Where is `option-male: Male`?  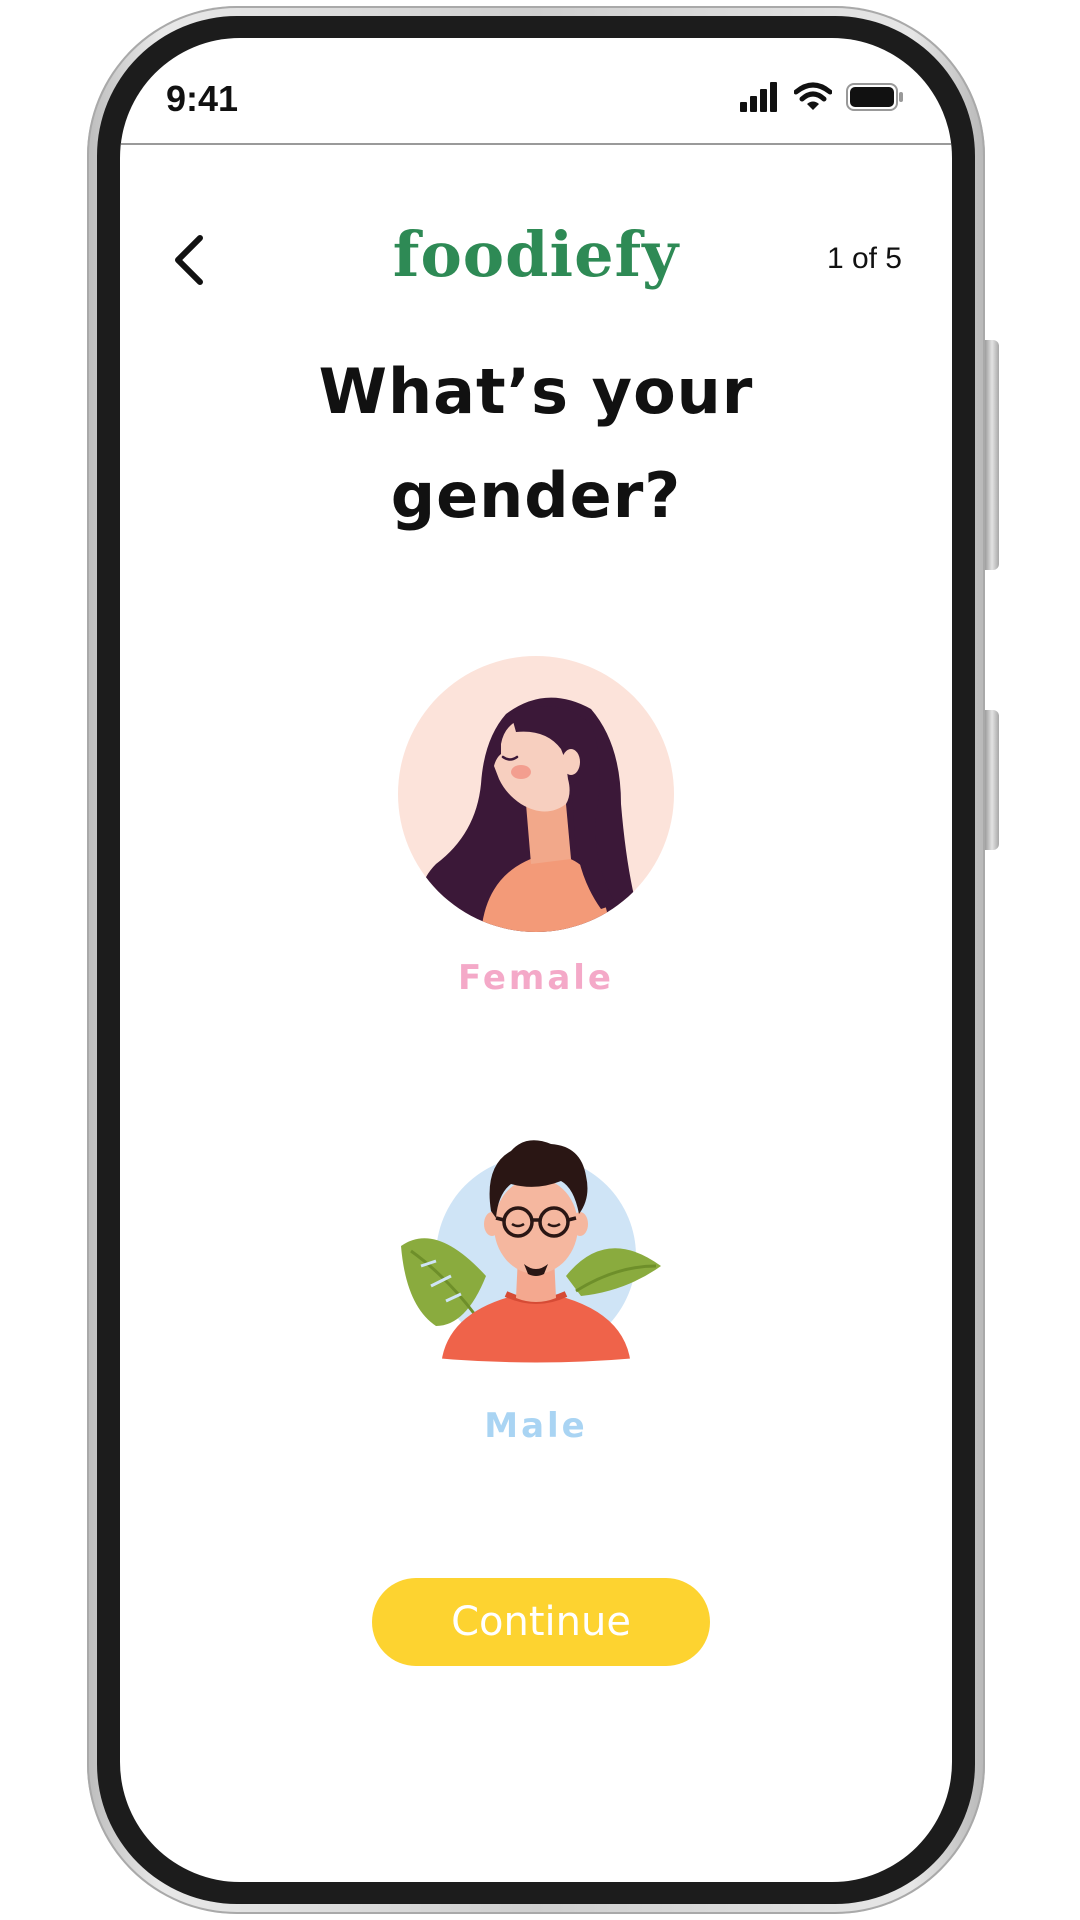
option-male: Male is located at coordinates (536, 1286).